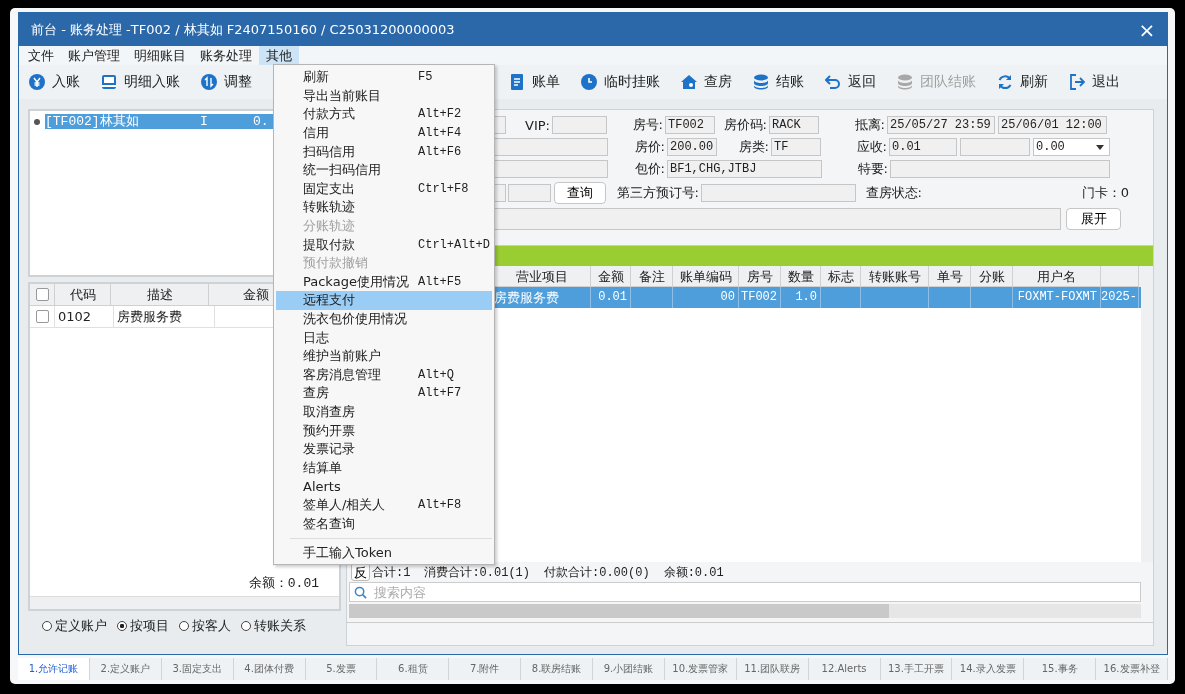  What do you see at coordinates (209, 82) in the screenshot?
I see `swap-icon` at bounding box center [209, 82].